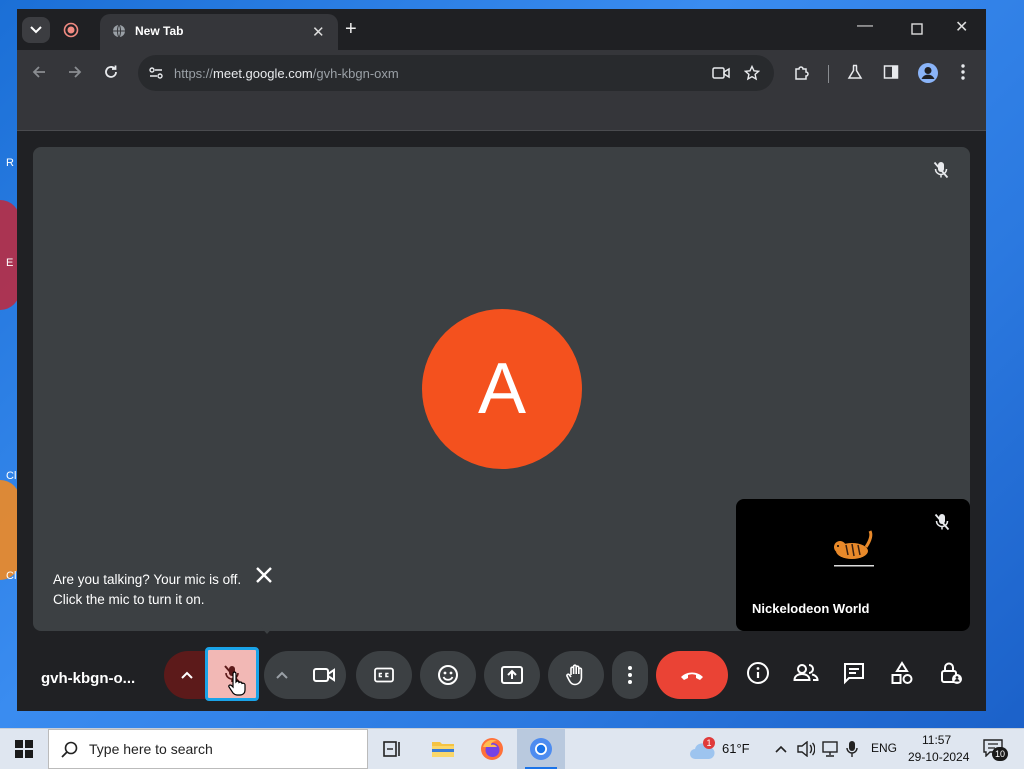 This screenshot has height=769, width=1024. Describe the element at coordinates (24, 749) in the screenshot. I see `windows-start-icon` at that location.